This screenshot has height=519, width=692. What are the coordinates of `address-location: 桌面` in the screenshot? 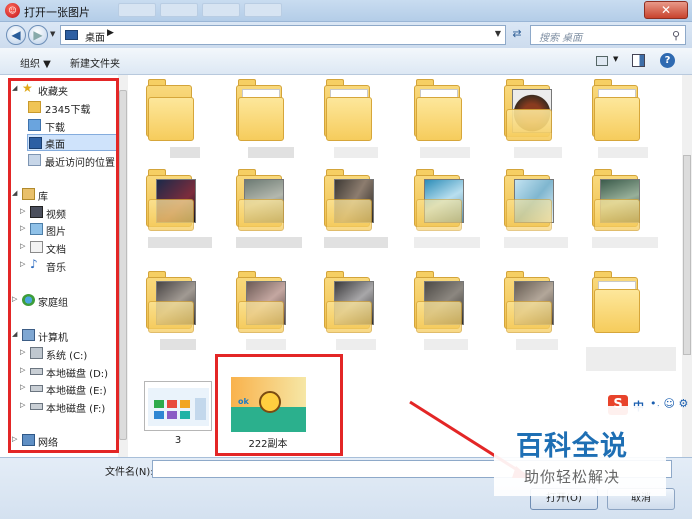 It's located at (95, 36).